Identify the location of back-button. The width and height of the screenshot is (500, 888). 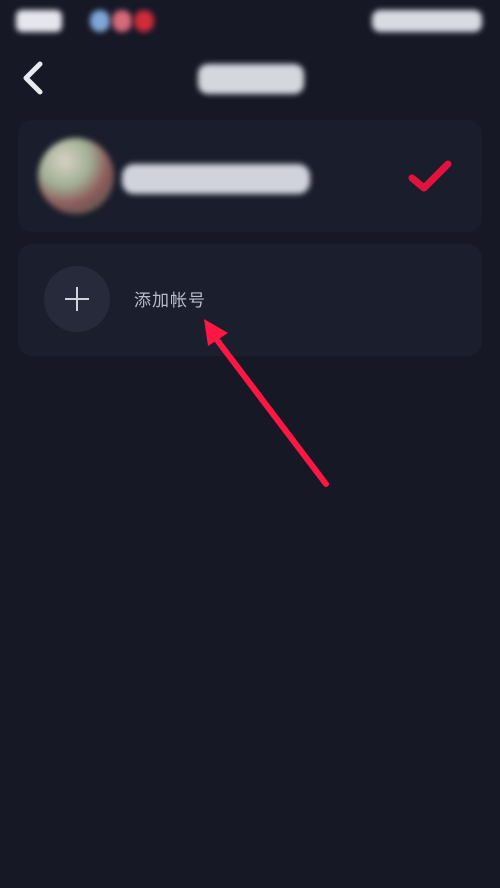
(34, 78).